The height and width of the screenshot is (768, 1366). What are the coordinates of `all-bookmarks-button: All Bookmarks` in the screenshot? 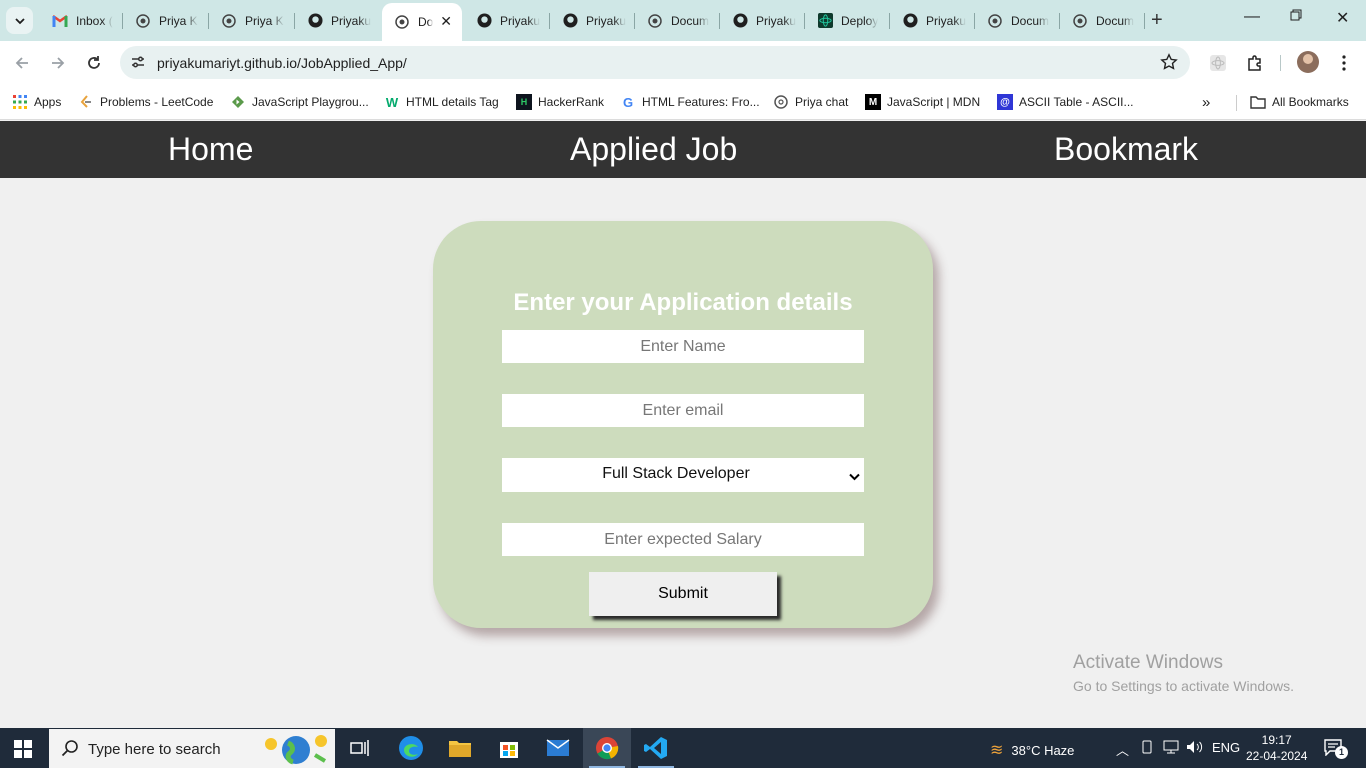 It's located at (1299, 102).